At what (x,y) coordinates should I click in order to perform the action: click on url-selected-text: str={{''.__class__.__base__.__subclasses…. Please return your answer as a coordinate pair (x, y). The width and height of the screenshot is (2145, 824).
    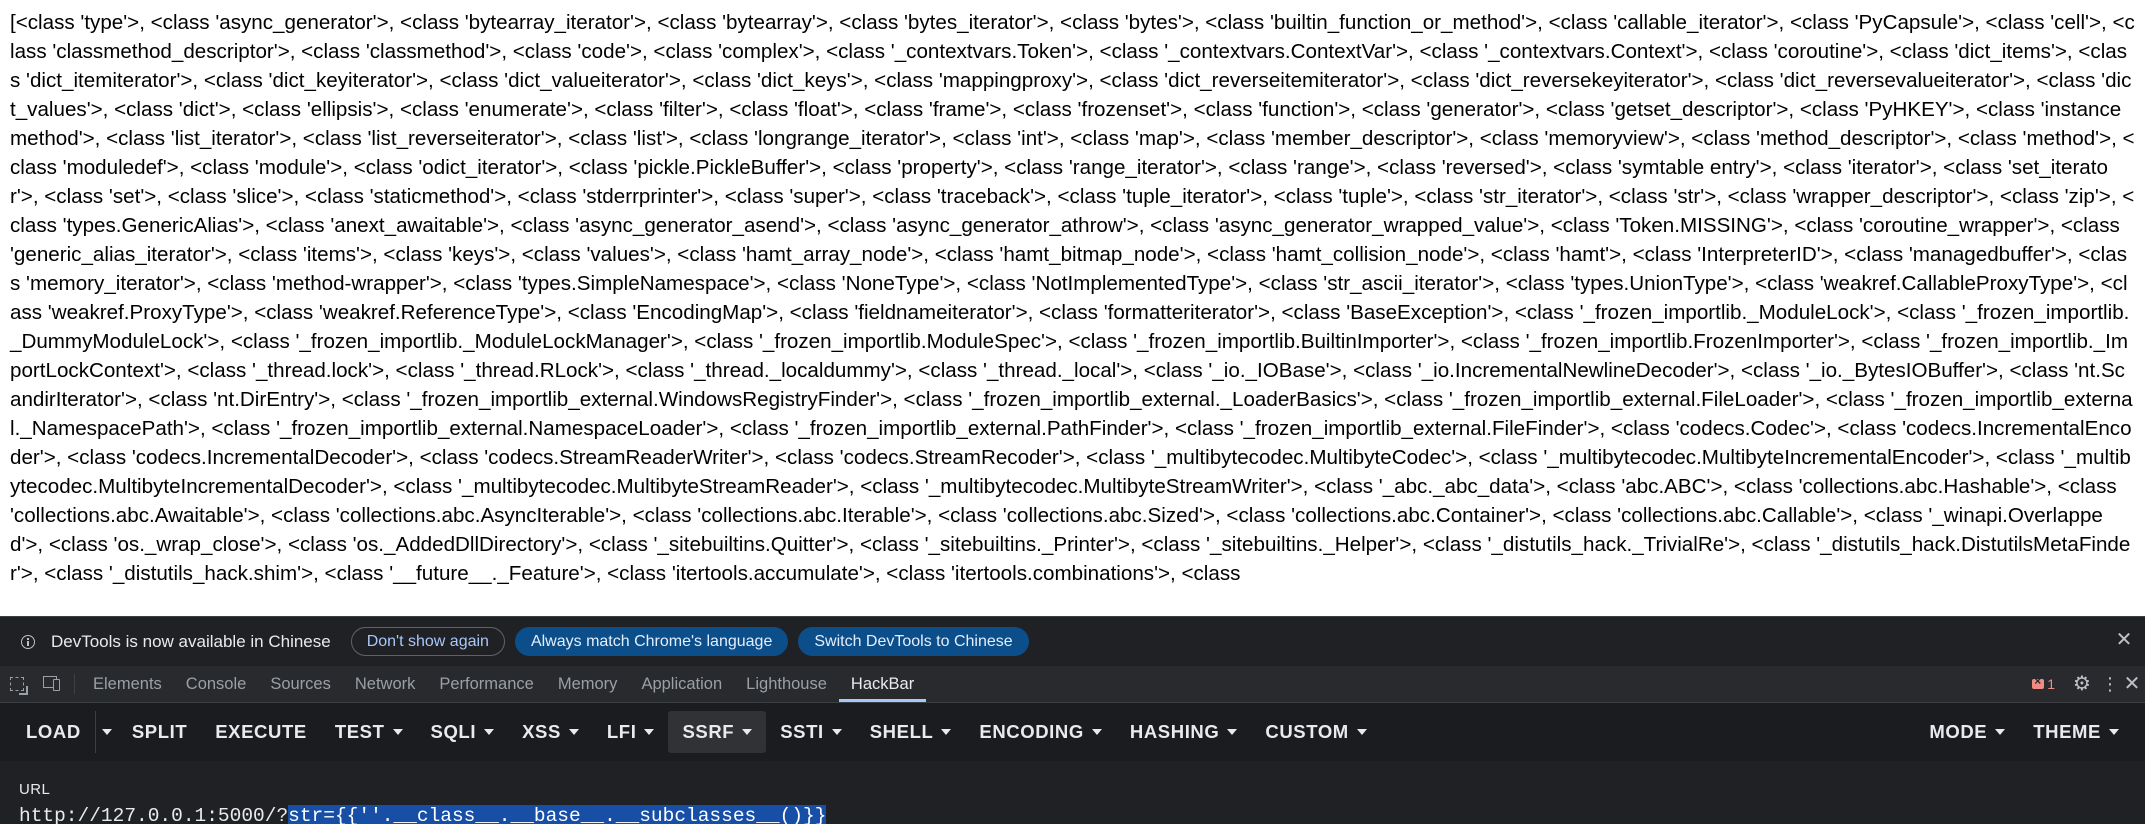
    Looking at the image, I should click on (557, 814).